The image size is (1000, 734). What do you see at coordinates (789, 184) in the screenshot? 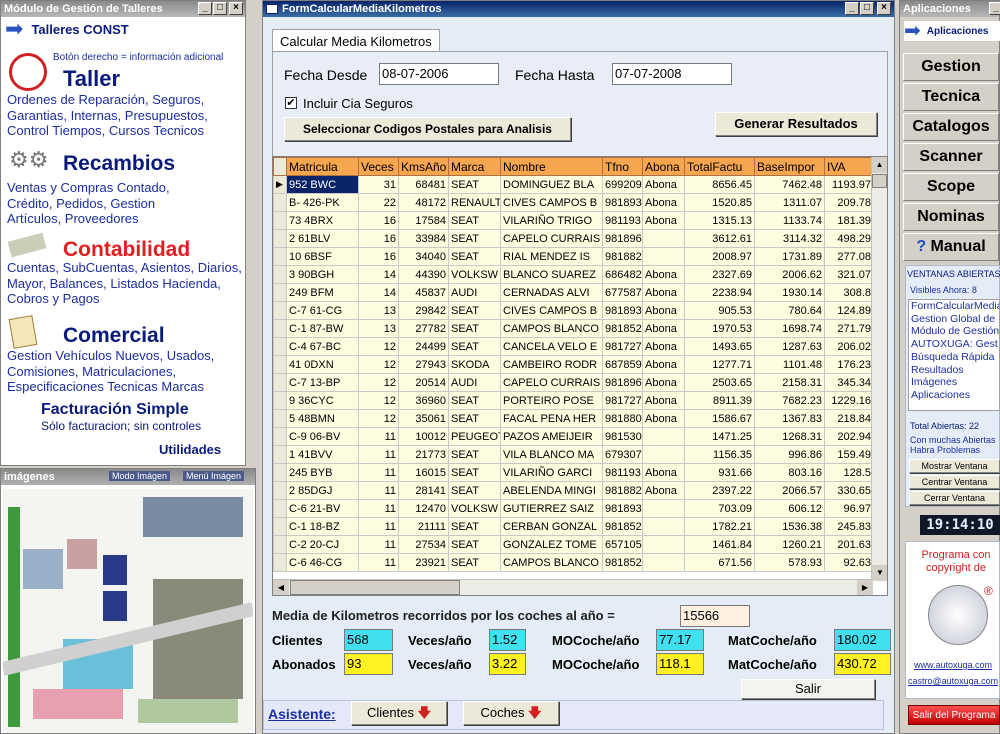
I see `table-cell: 7462.48` at bounding box center [789, 184].